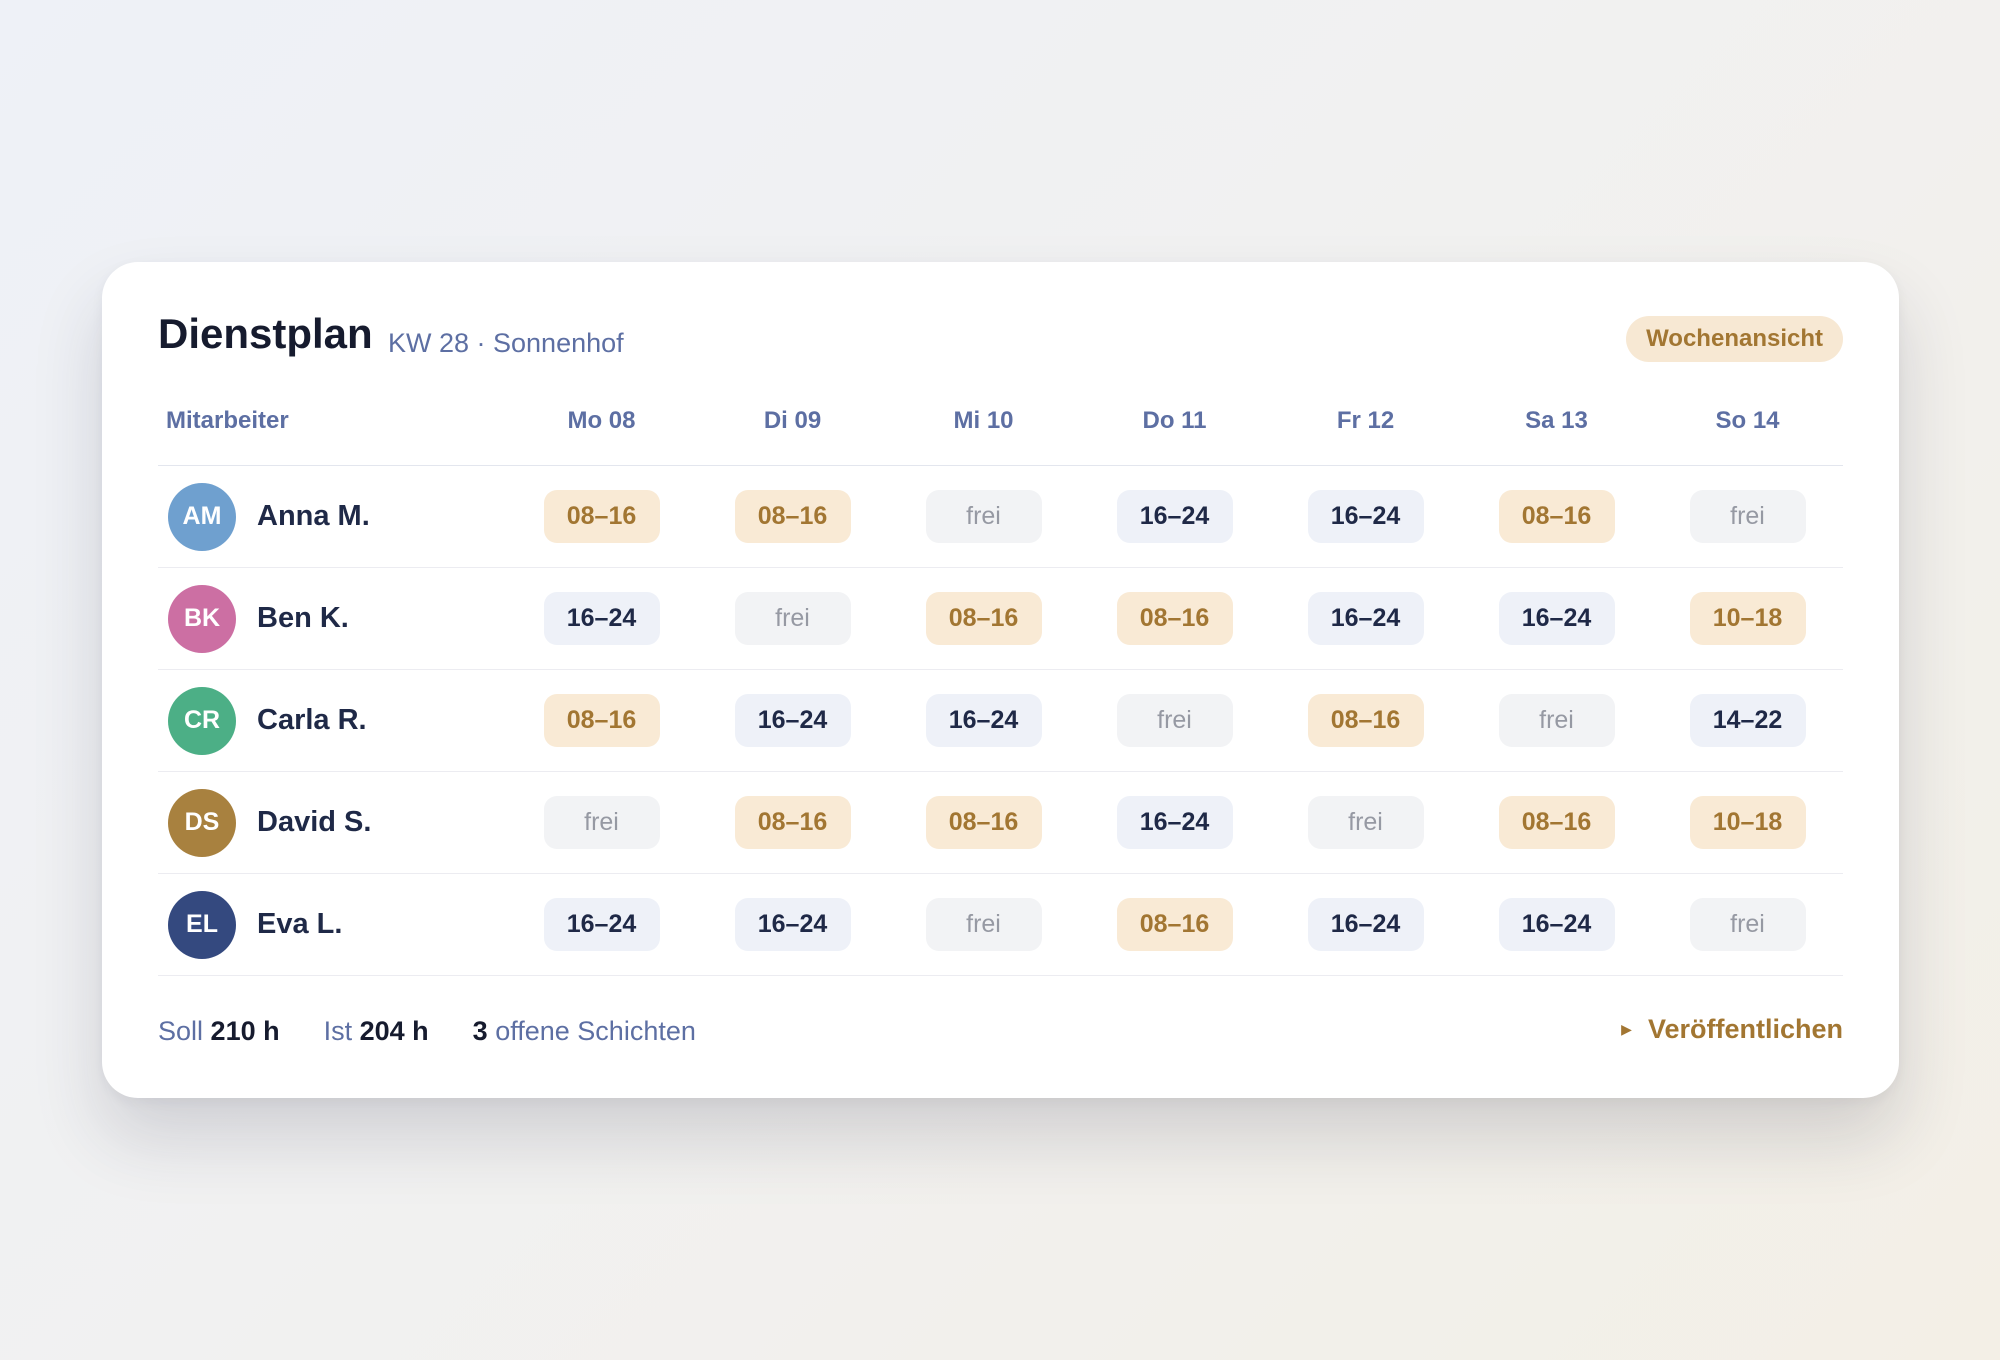  Describe the element at coordinates (506, 343) in the screenshot. I see `page-subtitle: KW 28 · Sonnenhof` at that location.